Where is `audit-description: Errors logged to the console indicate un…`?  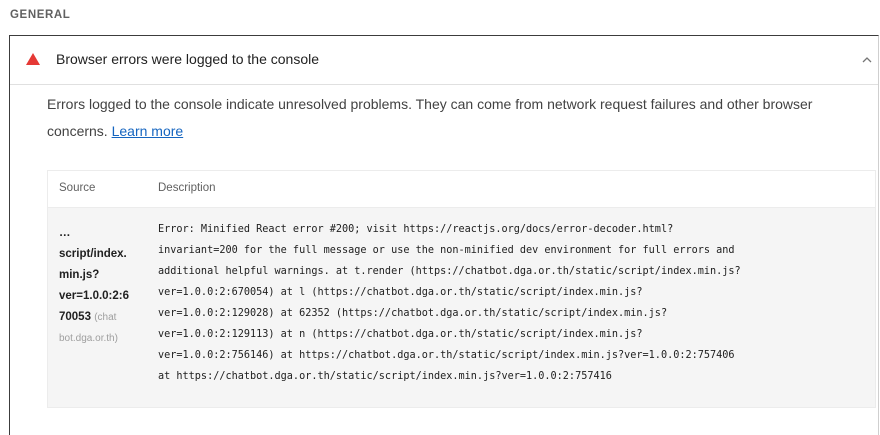
audit-description: Errors logged to the console indicate un… is located at coordinates (447, 118).